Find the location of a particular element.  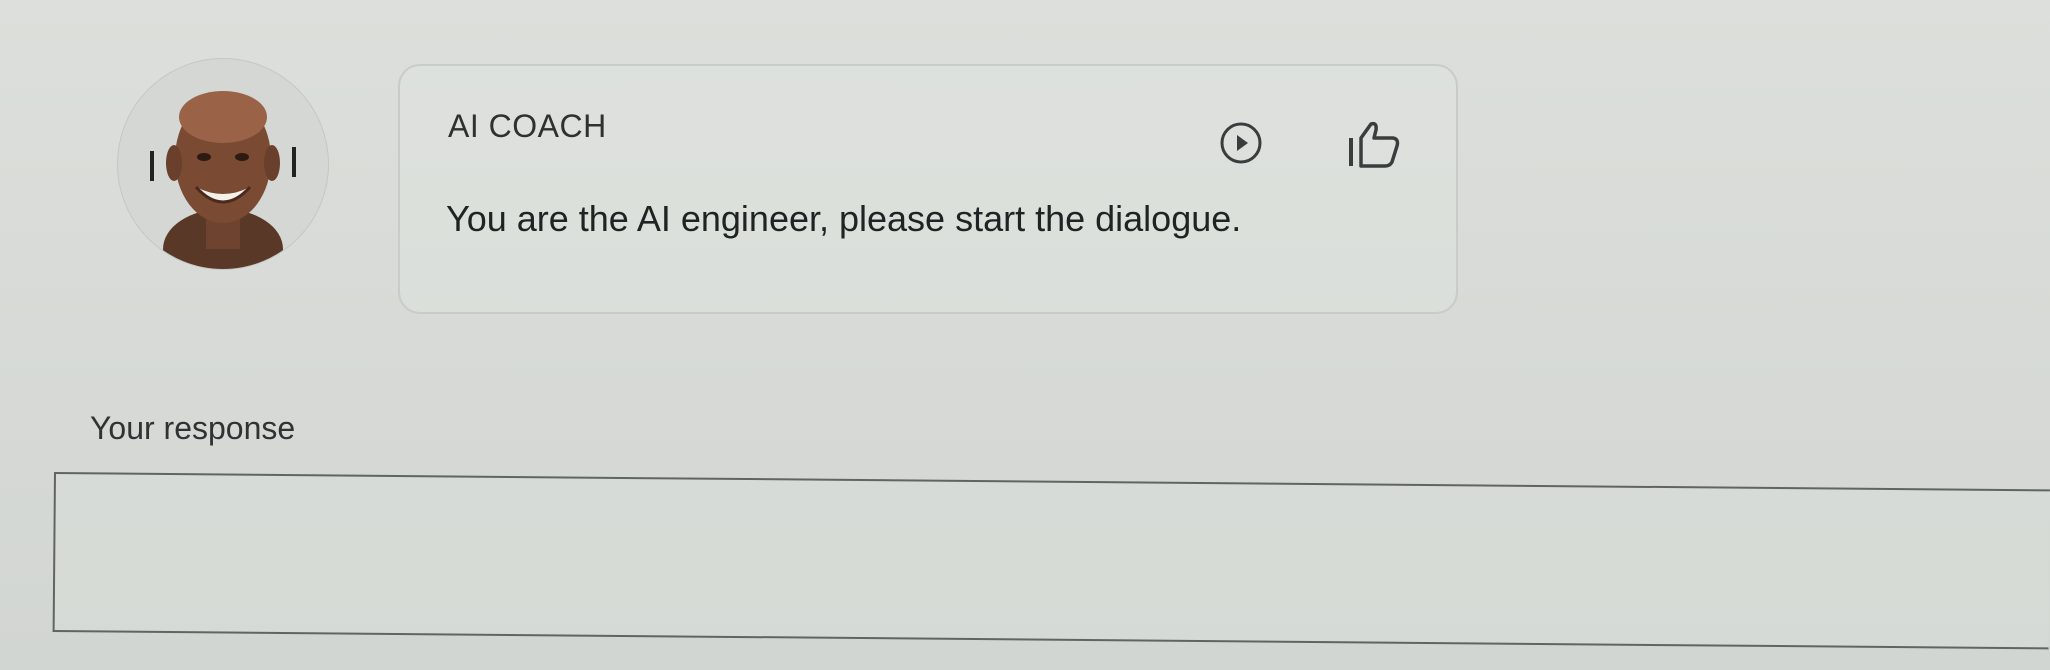

like-button is located at coordinates (1374, 144).